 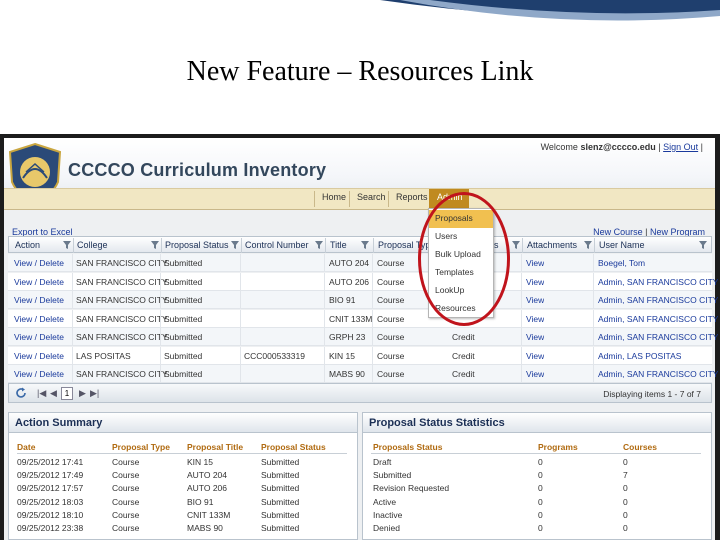 What do you see at coordinates (200, 501) in the screenshot?
I see `summary-title: BIO 91` at bounding box center [200, 501].